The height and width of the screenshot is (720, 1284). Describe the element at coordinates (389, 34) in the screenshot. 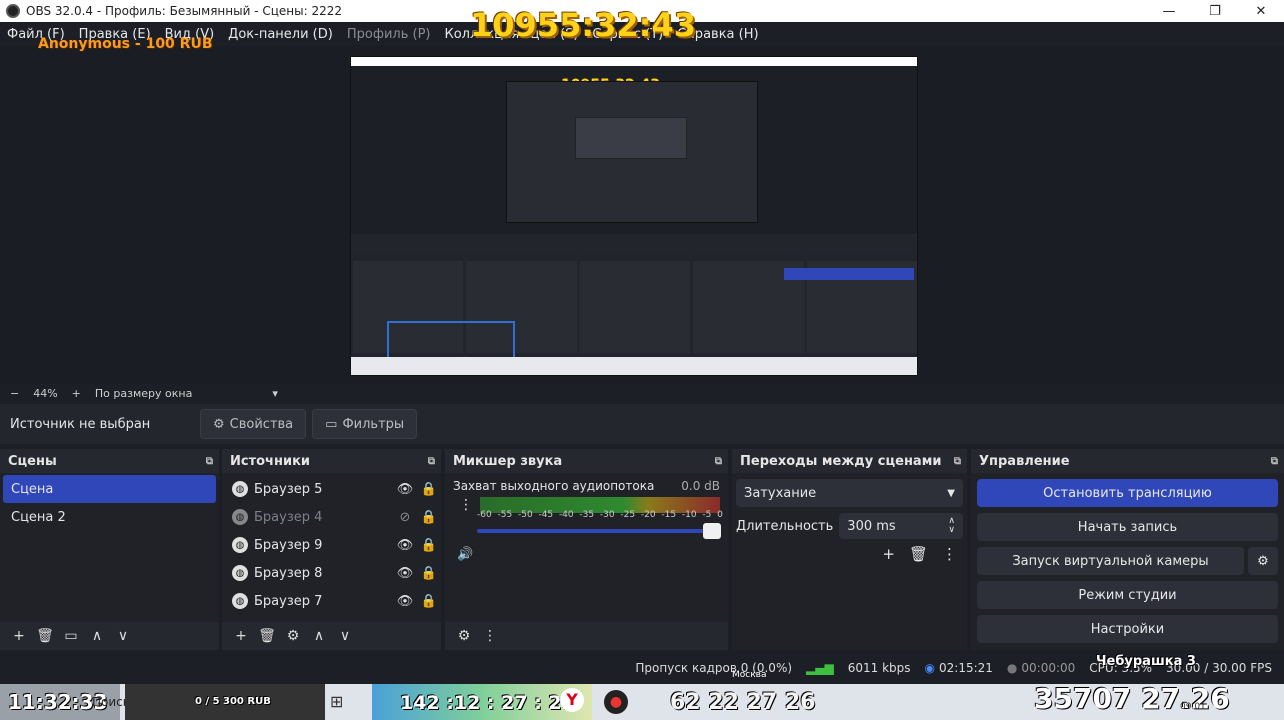

I see `menu-profile: Профиль (P)` at that location.